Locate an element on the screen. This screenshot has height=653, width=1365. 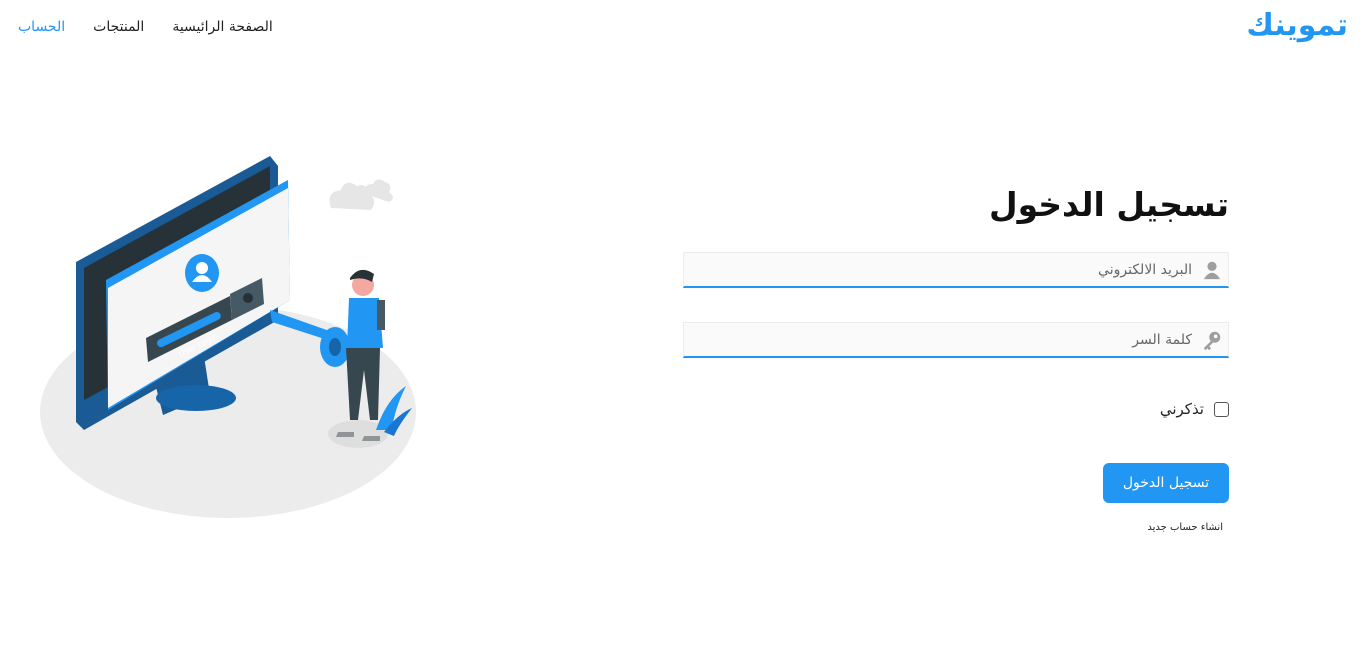
password-field is located at coordinates (956, 339).